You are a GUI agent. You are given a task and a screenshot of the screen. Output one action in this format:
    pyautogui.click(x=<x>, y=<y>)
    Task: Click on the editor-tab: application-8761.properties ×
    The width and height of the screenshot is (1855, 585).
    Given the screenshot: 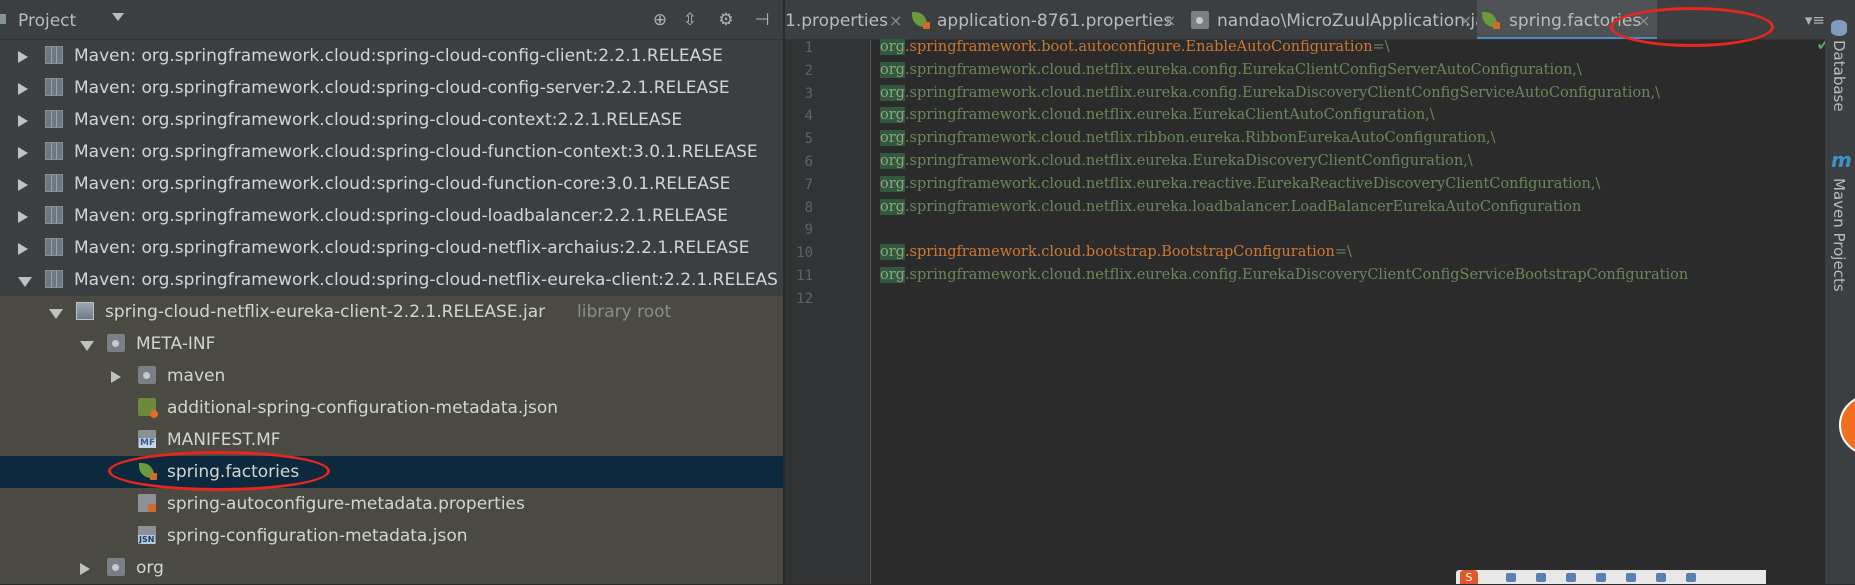 What is the action you would take?
    pyautogui.click(x=1048, y=19)
    